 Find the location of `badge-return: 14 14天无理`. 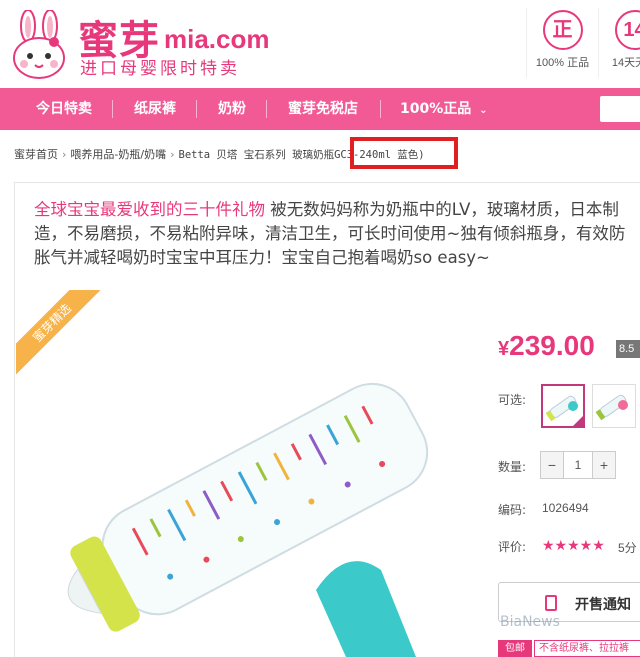

badge-return: 14 14天无理 is located at coordinates (619, 43).